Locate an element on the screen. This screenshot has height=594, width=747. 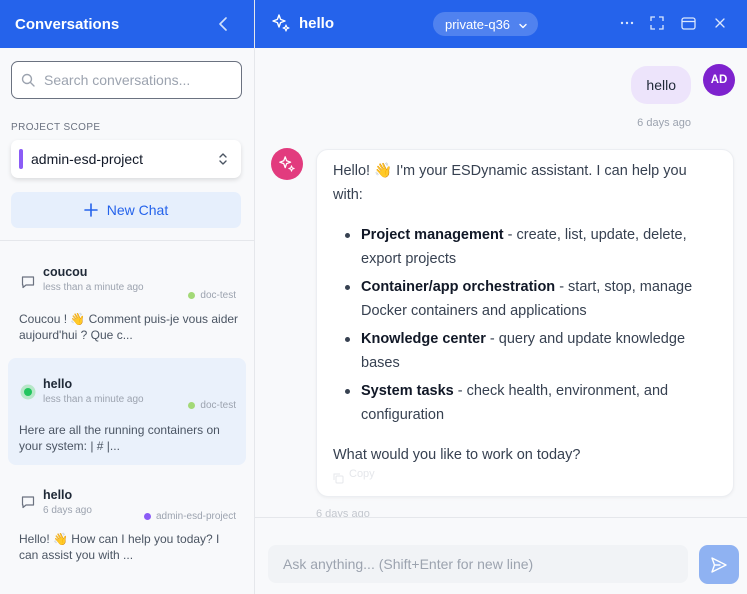
close-icon is located at coordinates (720, 23).